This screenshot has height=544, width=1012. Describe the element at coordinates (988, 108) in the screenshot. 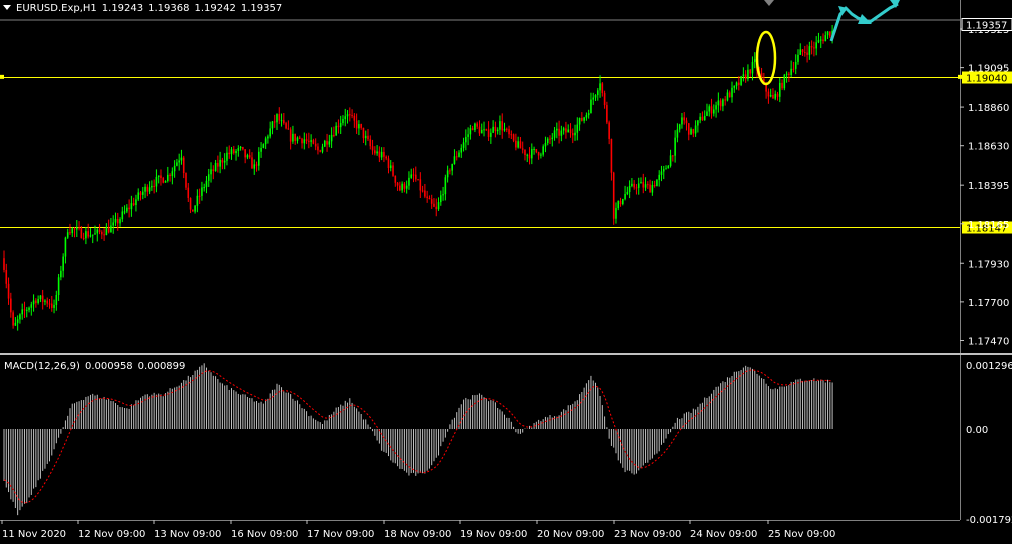

I see `price-tick-label: 1.18860` at that location.